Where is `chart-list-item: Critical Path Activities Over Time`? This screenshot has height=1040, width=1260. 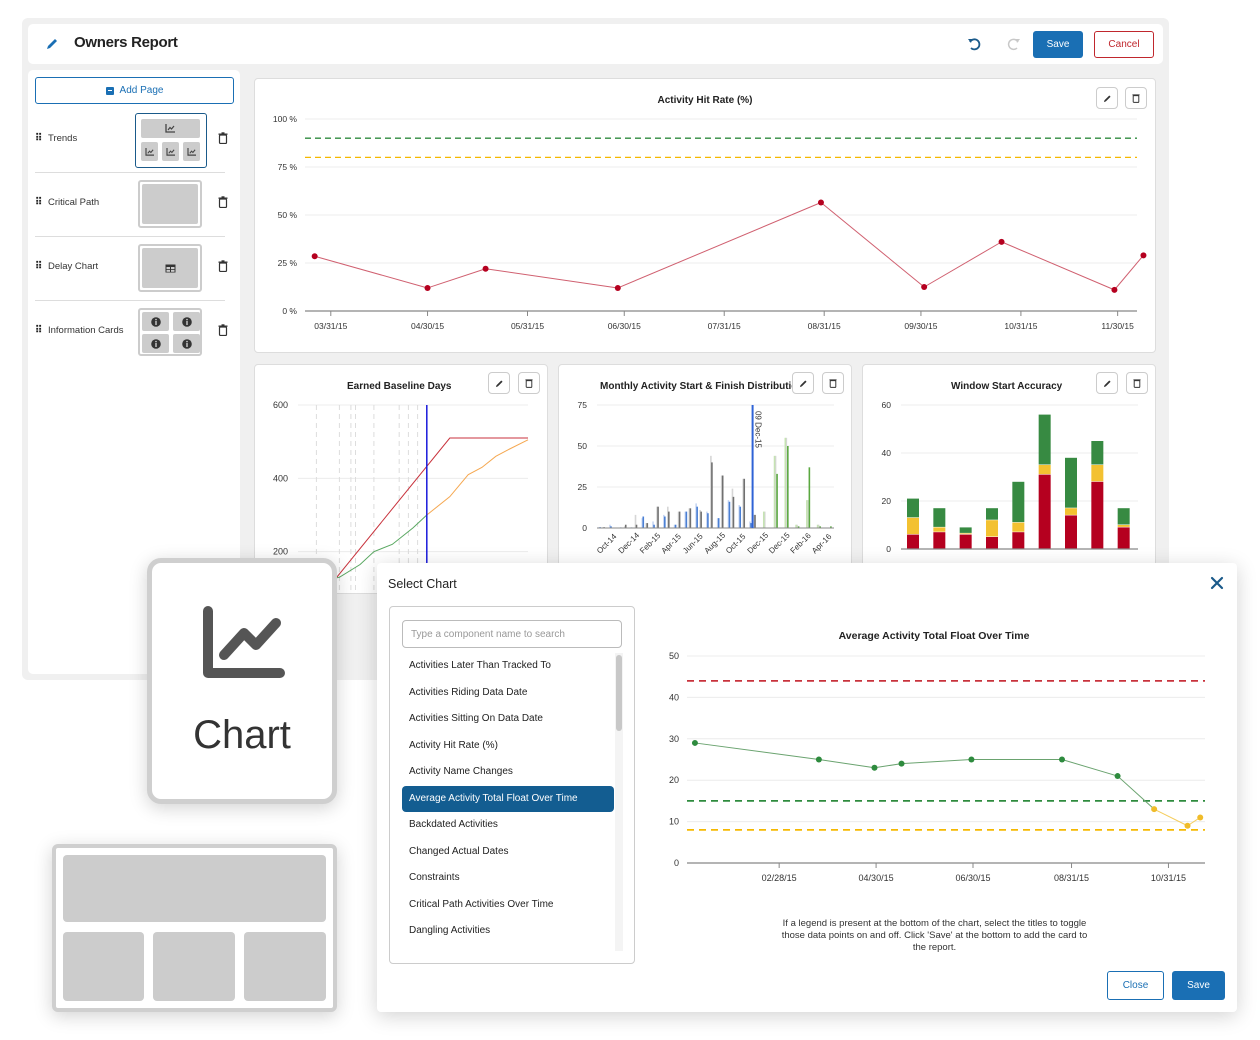 chart-list-item: Critical Path Activities Over Time is located at coordinates (508, 905).